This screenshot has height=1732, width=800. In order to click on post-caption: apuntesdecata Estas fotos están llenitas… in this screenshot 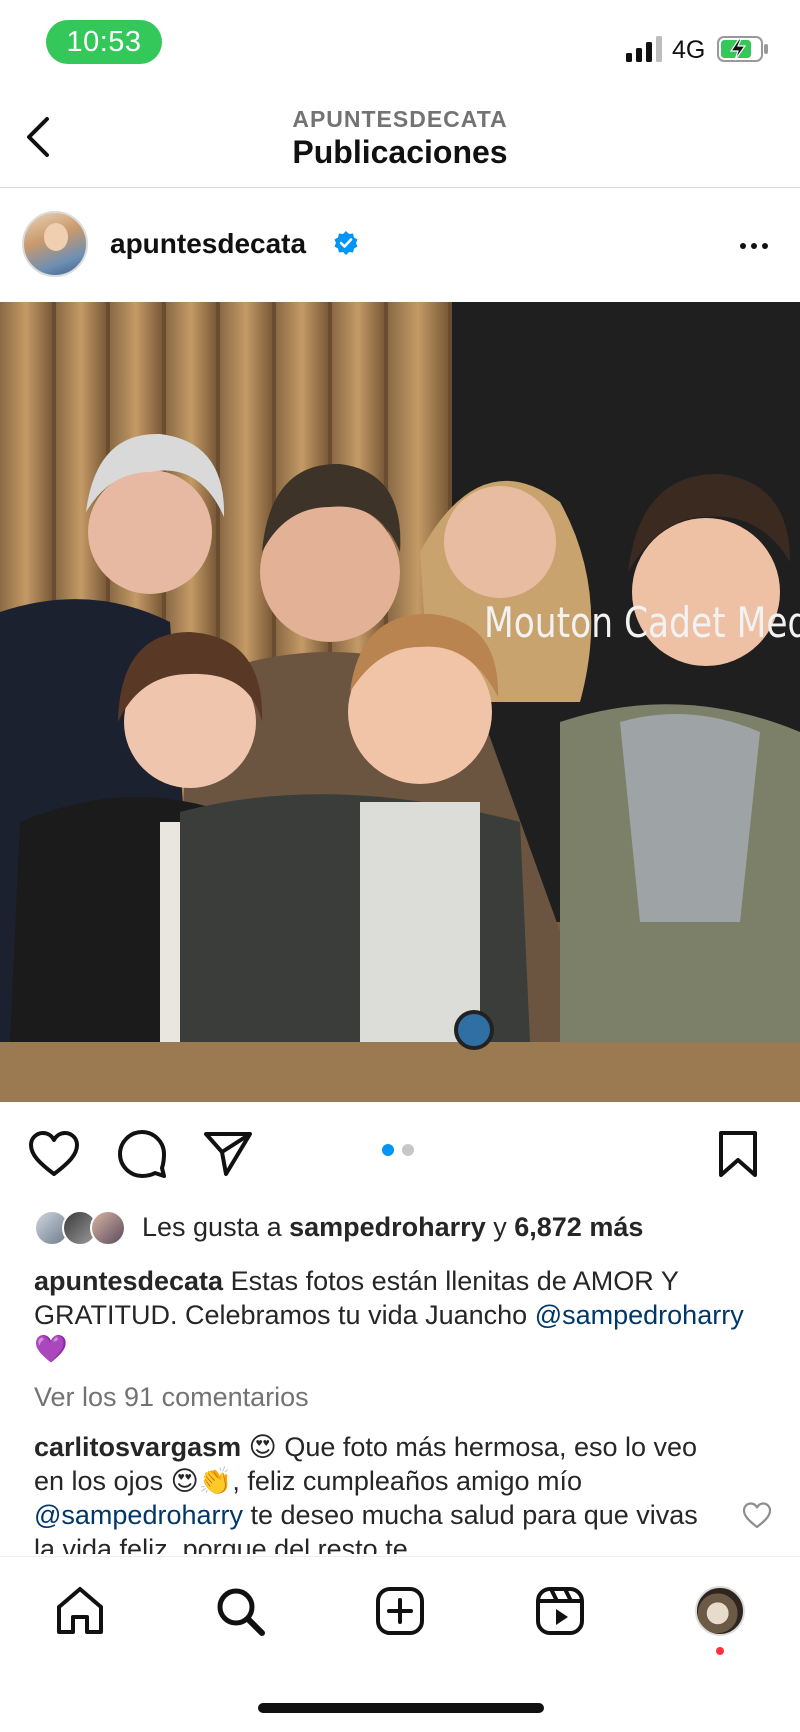, I will do `click(404, 1315)`.